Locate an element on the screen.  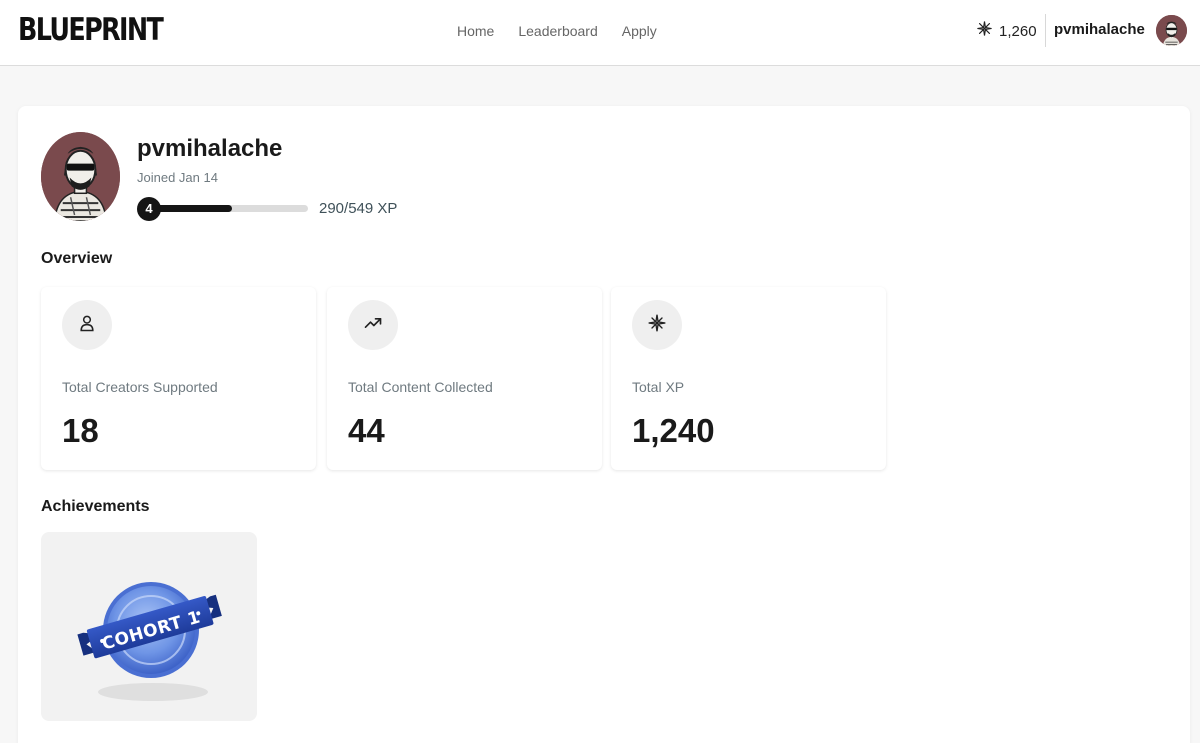
level-progress: 4 290/549 XP is located at coordinates (287, 209).